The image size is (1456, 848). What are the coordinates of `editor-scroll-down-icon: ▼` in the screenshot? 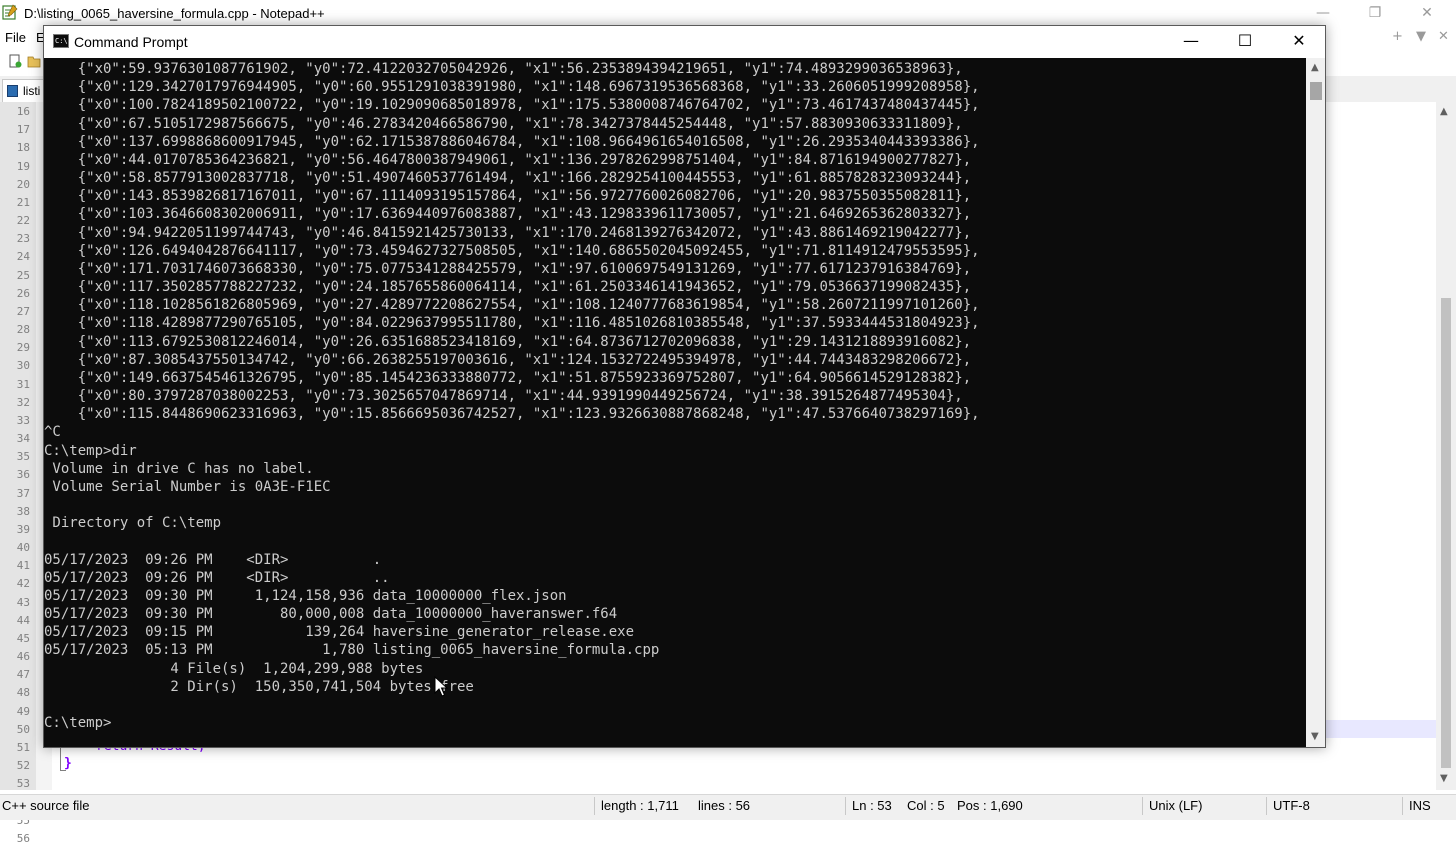 It's located at (1444, 778).